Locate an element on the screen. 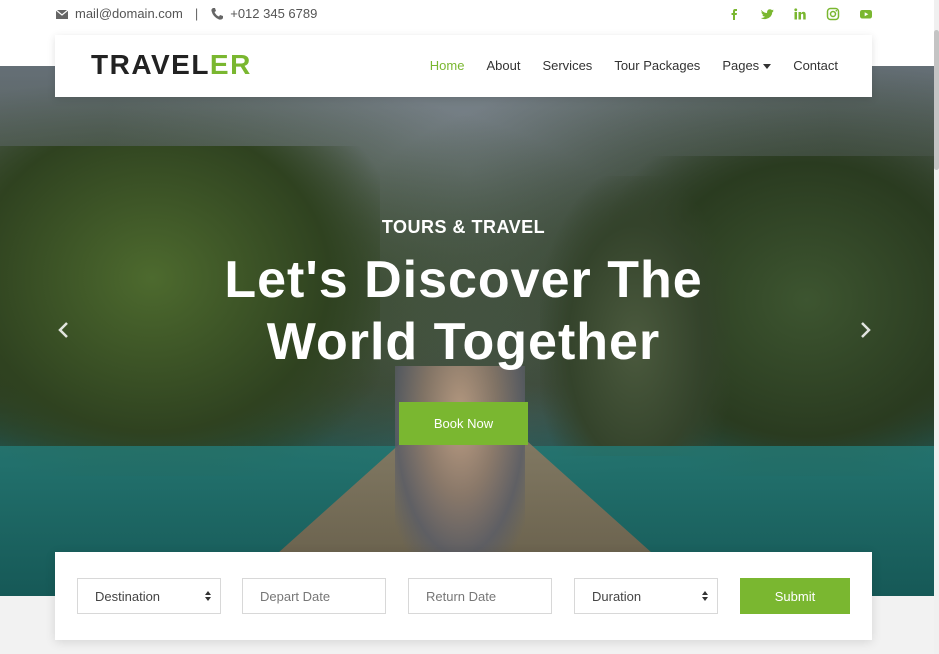 The height and width of the screenshot is (654, 939). hero-title-line-1: Let's Discover The is located at coordinates (463, 280).